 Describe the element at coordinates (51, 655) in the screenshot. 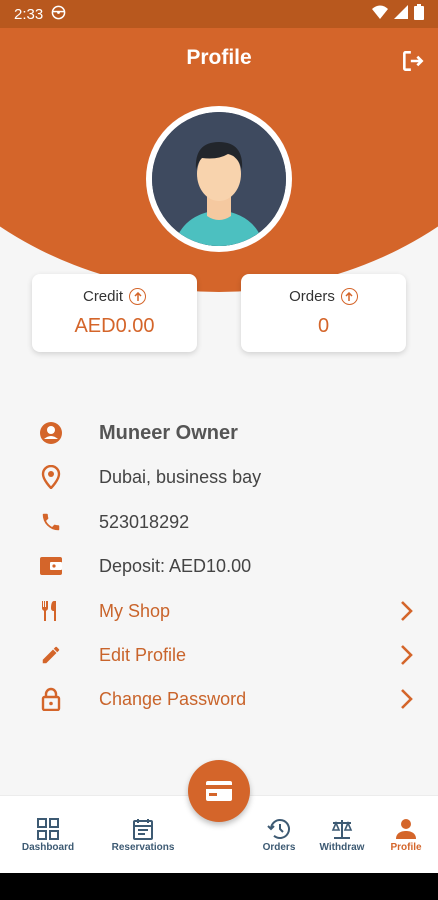

I see `edit-icon` at that location.